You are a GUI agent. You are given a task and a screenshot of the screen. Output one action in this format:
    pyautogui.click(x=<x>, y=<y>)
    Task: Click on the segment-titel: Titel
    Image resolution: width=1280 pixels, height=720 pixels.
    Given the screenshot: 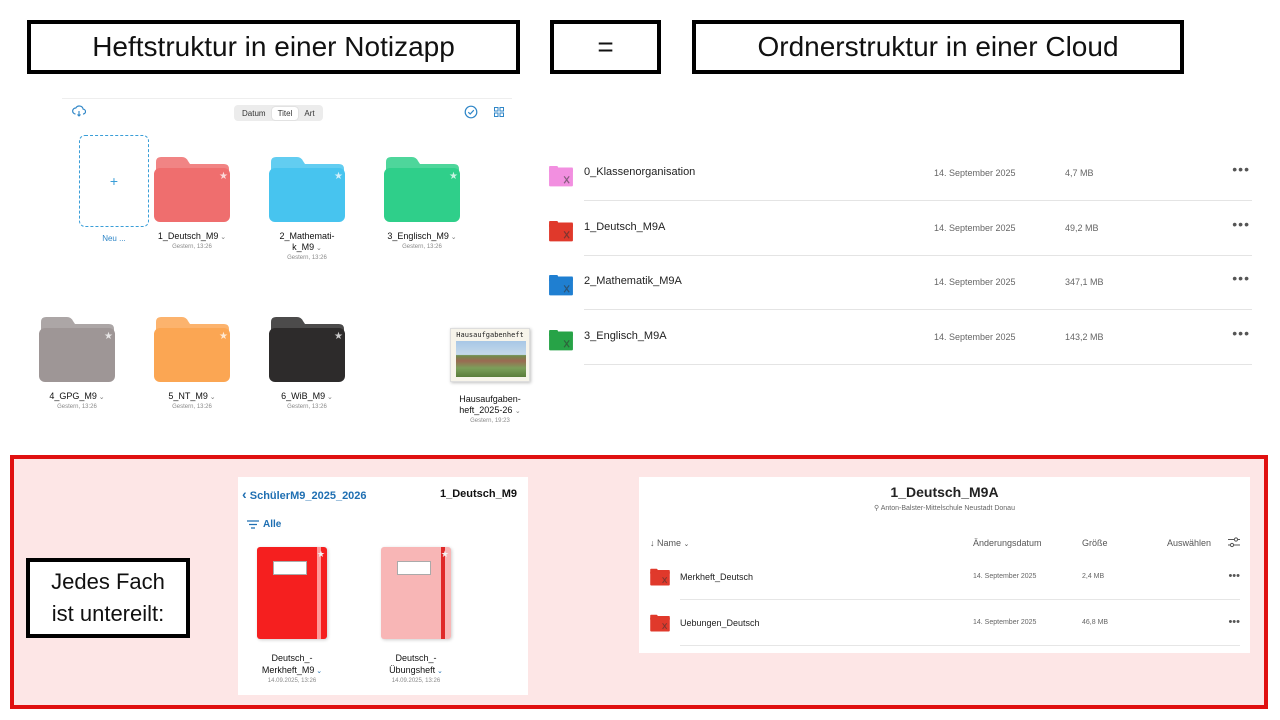 What is the action you would take?
    pyautogui.click(x=285, y=113)
    